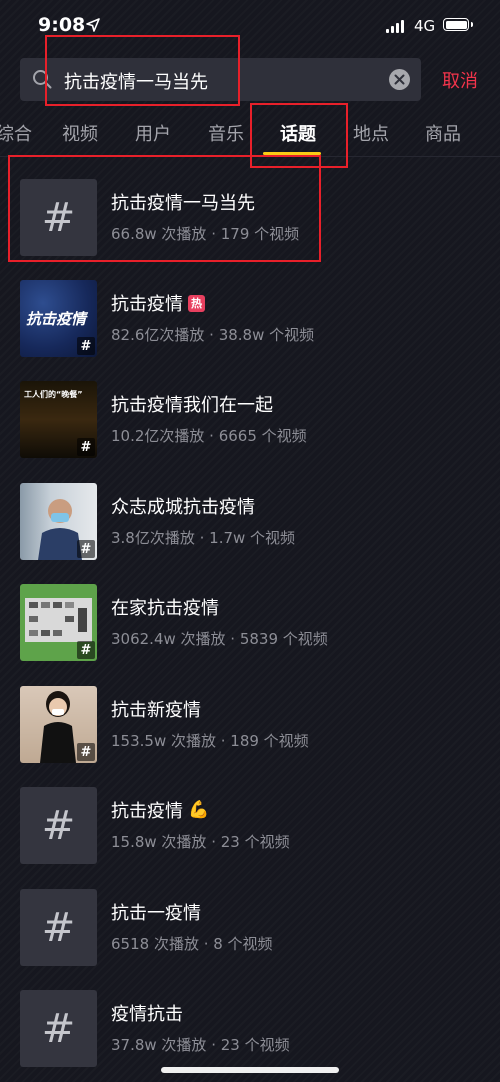  What do you see at coordinates (226, 133) in the screenshot?
I see `tab-music: 音乐` at bounding box center [226, 133].